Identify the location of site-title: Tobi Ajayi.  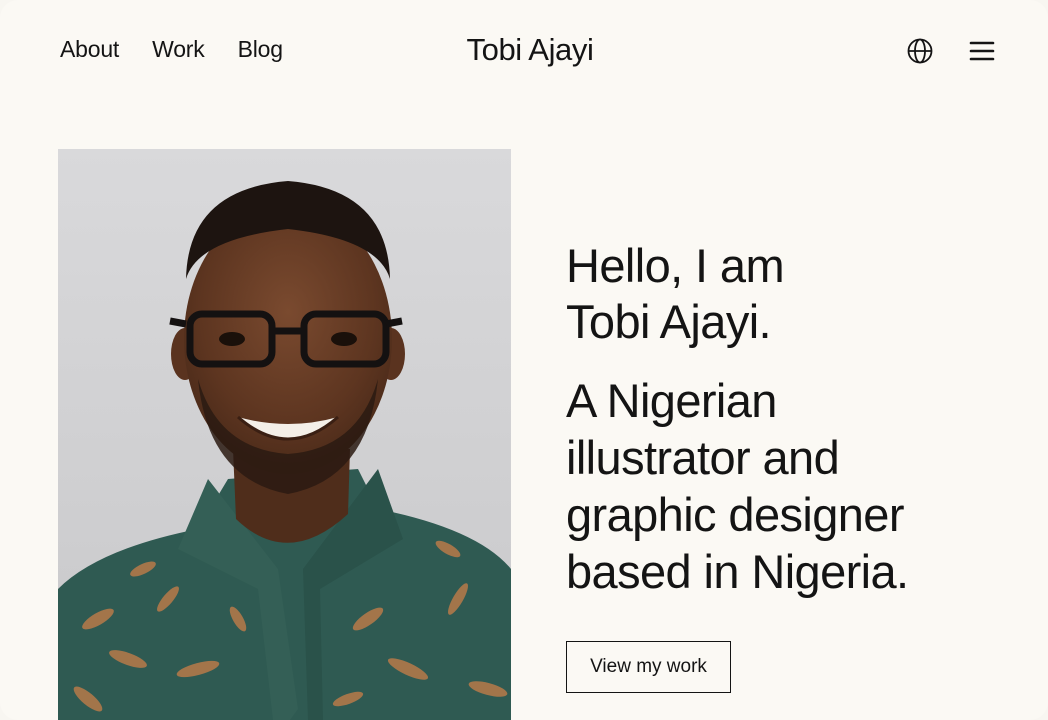
(524, 50).